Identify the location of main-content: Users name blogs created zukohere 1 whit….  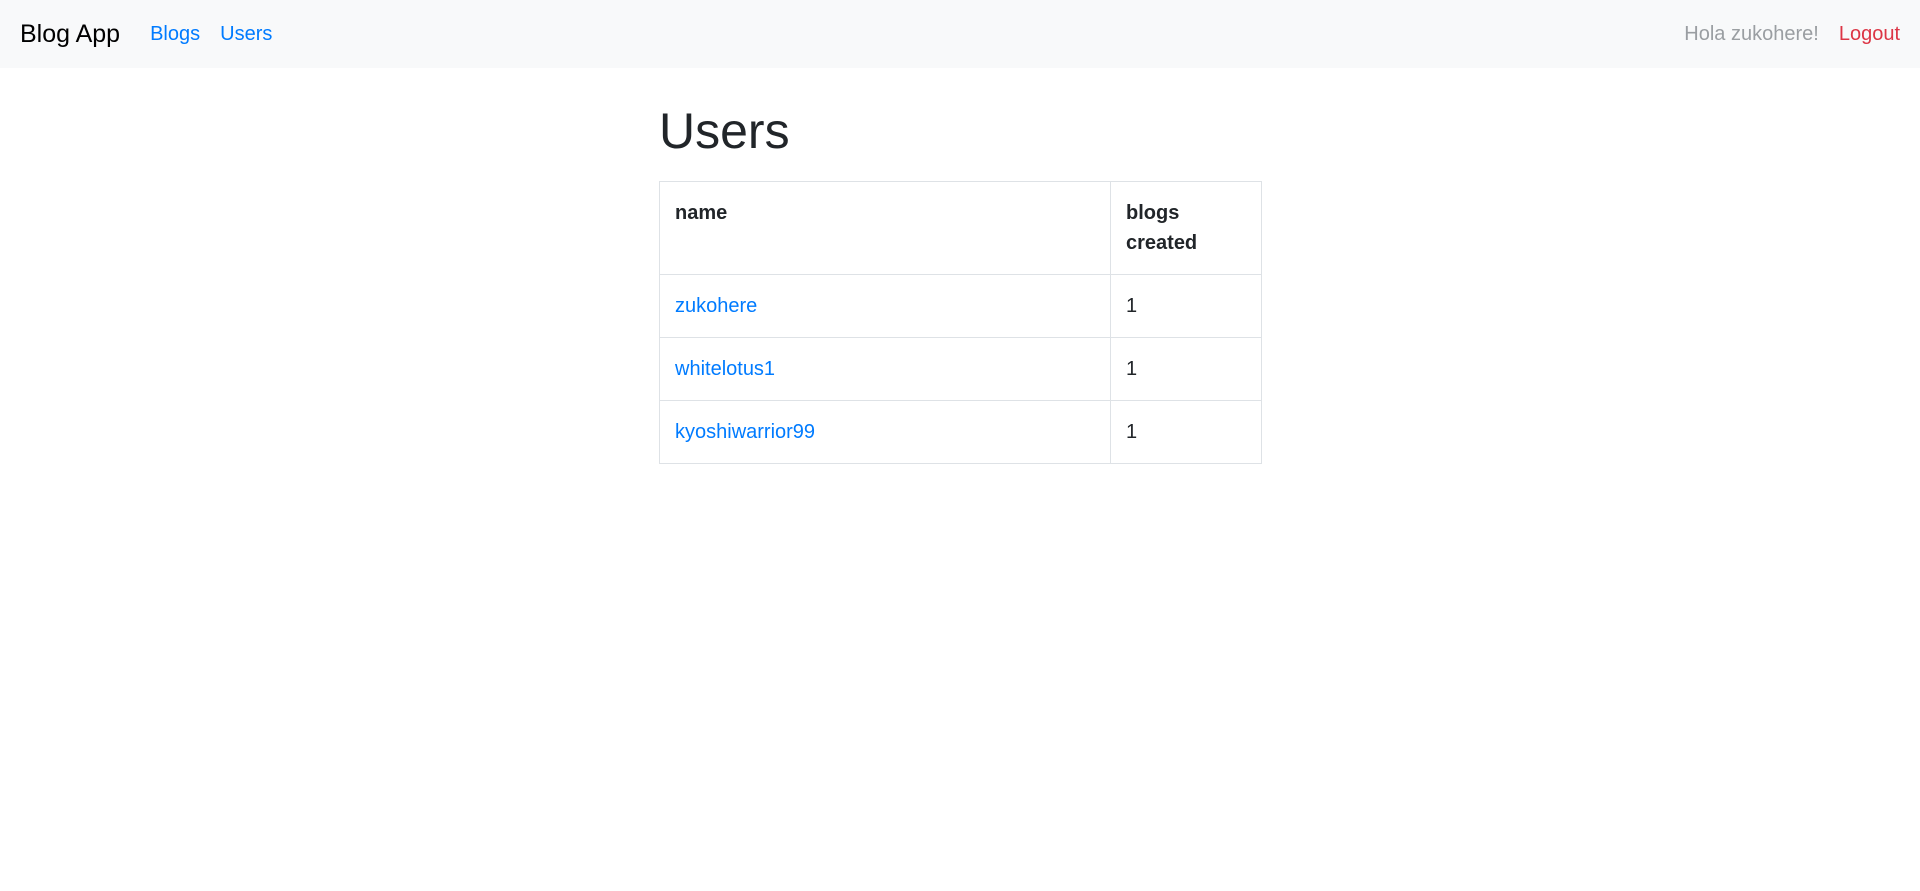
(960, 283).